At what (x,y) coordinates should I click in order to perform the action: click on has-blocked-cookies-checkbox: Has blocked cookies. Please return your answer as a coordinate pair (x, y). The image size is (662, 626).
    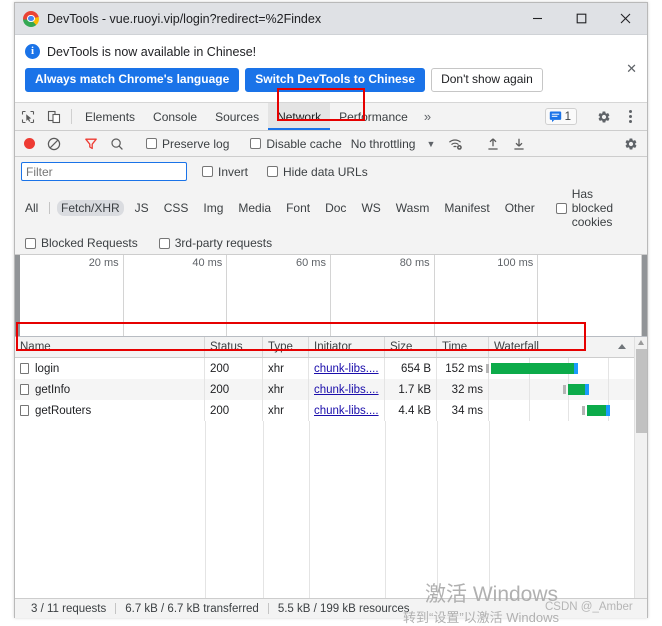
    Looking at the image, I should click on (596, 208).